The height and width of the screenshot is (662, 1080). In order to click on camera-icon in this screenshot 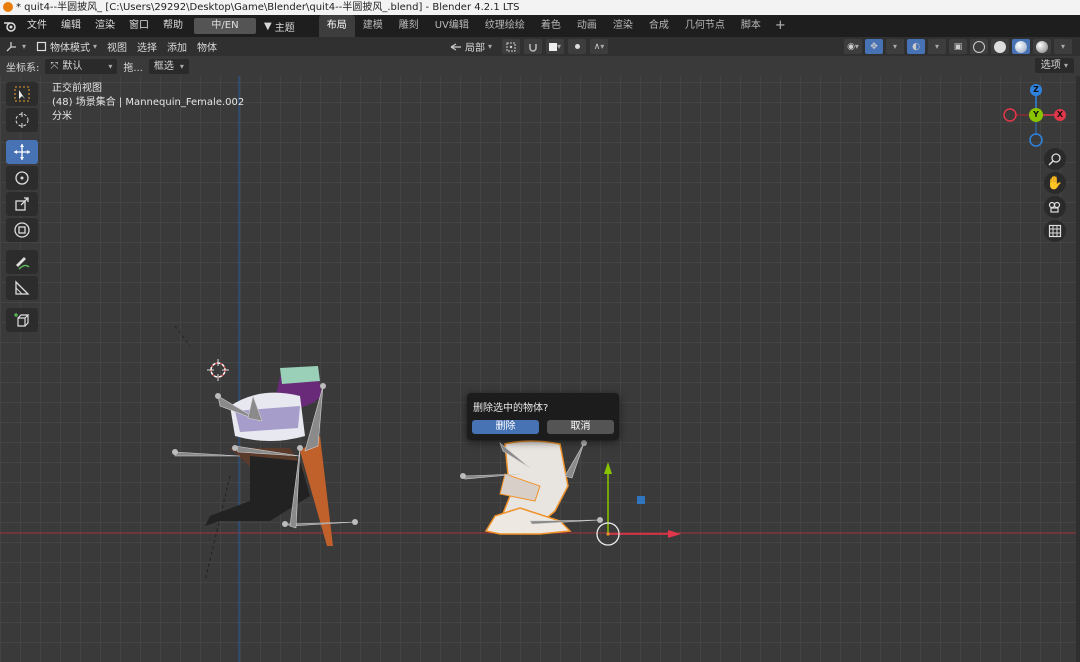, I will do `click(1054, 207)`.